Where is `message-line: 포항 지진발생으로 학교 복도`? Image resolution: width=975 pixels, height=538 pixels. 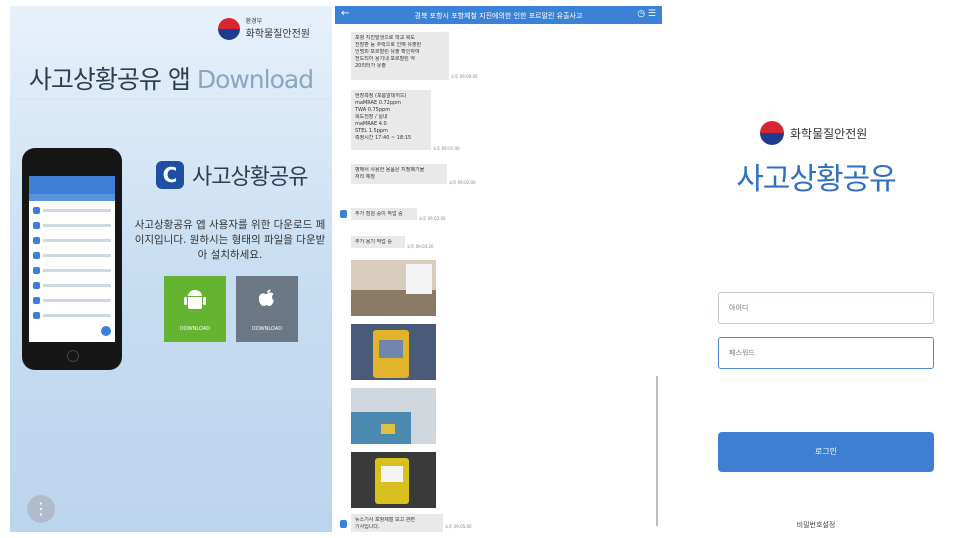 message-line: 포항 지진발생으로 학교 복도 is located at coordinates (385, 38).